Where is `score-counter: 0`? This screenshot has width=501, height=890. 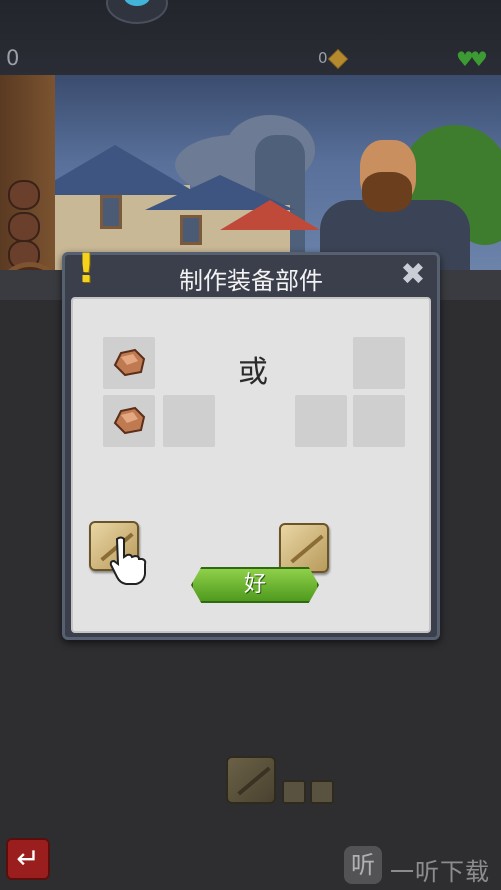 score-counter: 0 is located at coordinates (13, 58).